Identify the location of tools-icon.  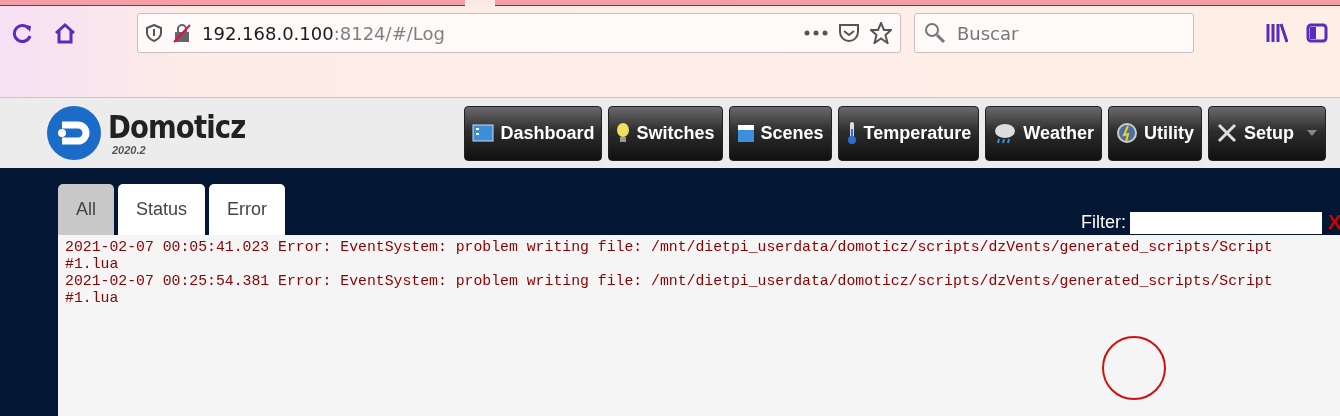
(1227, 133).